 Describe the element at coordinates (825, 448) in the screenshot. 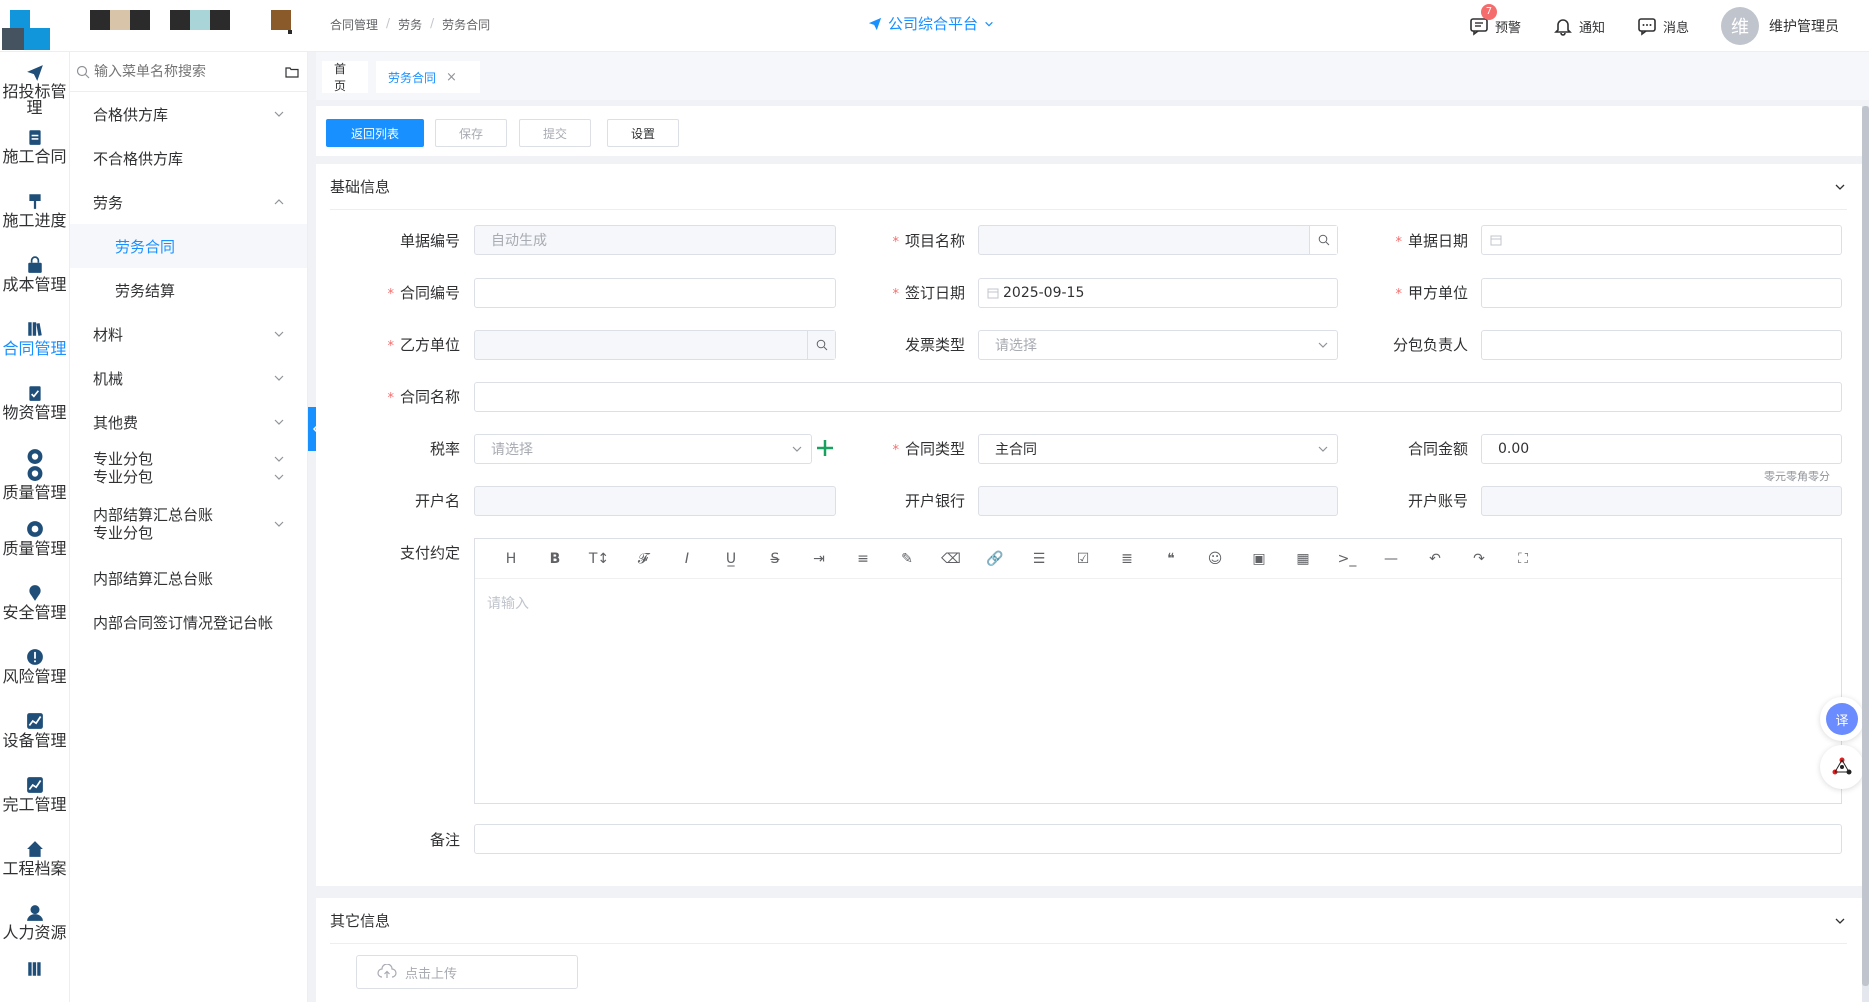

I see `add-tax-rate-icon` at that location.